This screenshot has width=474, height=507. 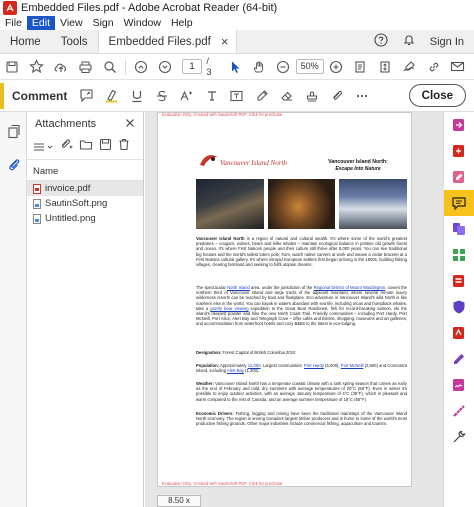 I want to click on close-comment-button: Close, so click(x=437, y=95).